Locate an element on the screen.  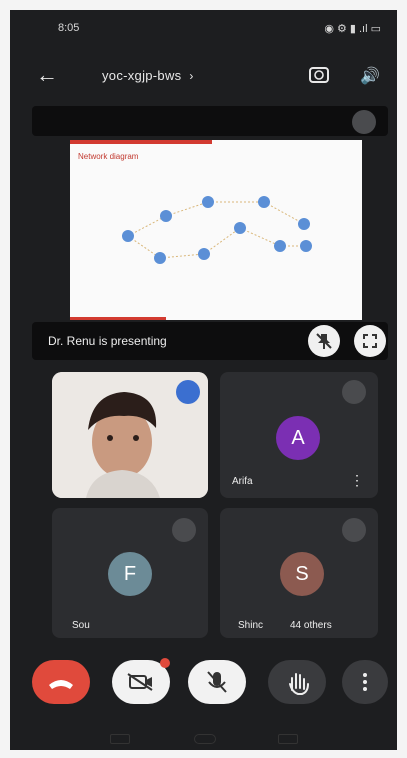
call-controls is located at coordinates (203, 686).